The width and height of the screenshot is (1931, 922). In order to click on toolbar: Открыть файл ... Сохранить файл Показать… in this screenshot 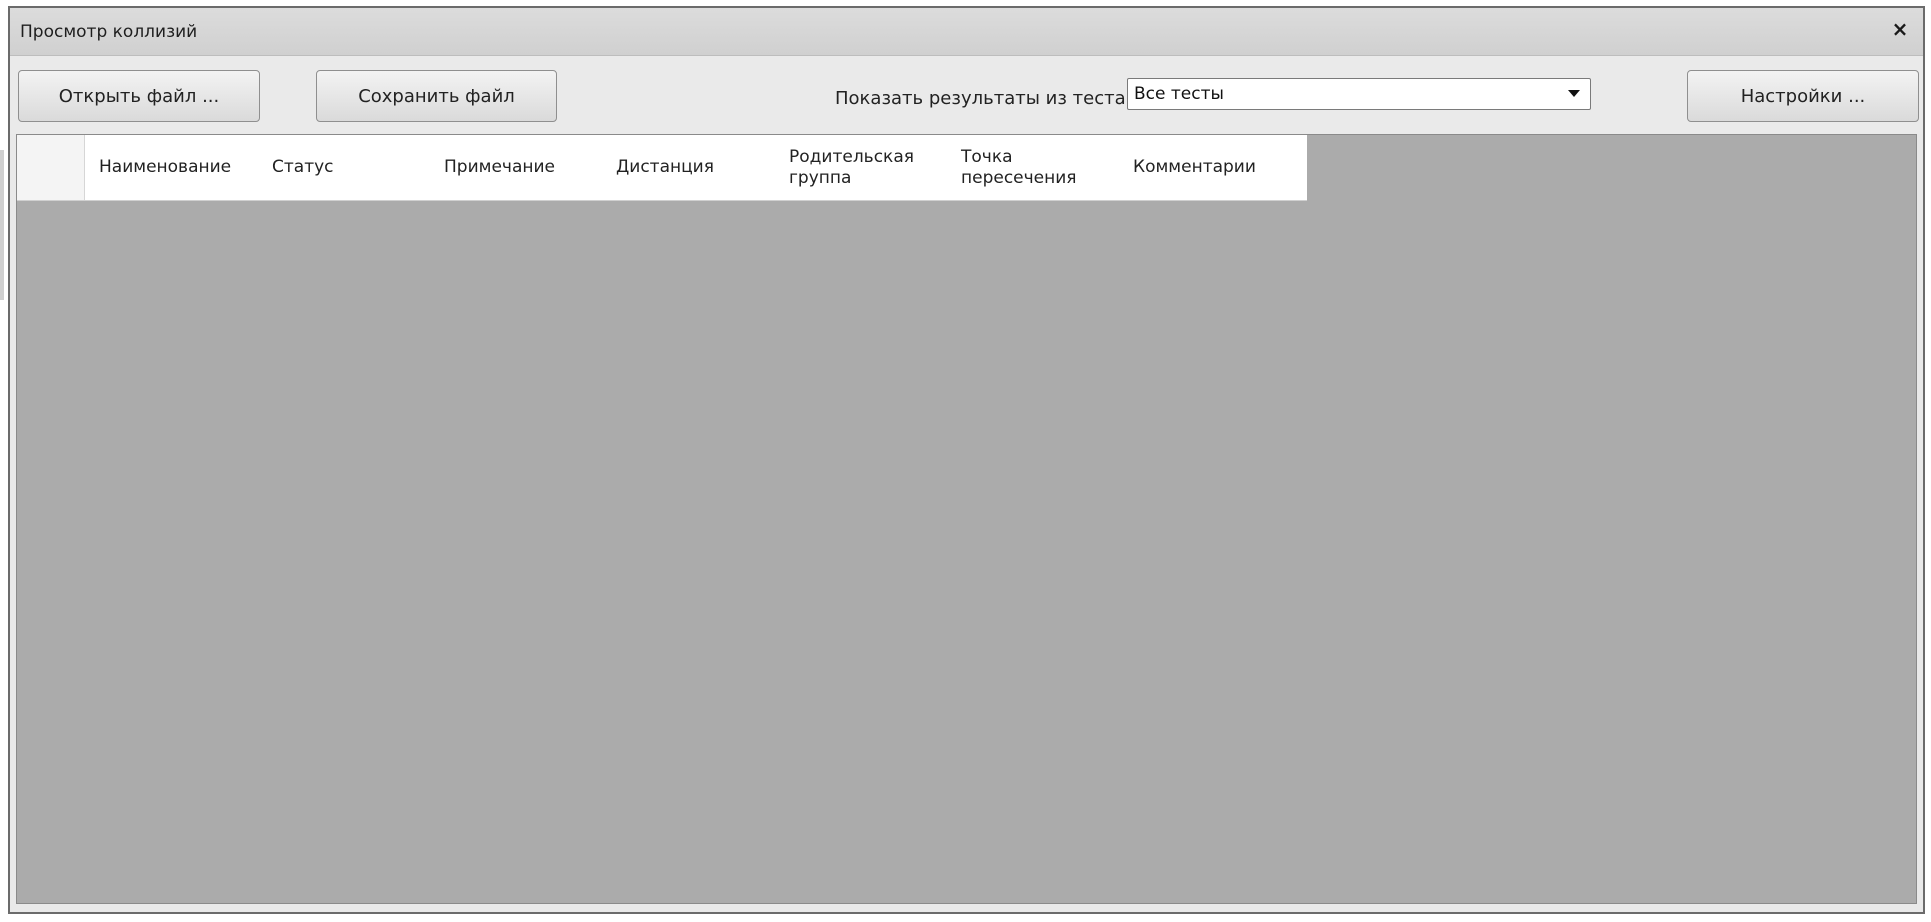, I will do `click(966, 95)`.